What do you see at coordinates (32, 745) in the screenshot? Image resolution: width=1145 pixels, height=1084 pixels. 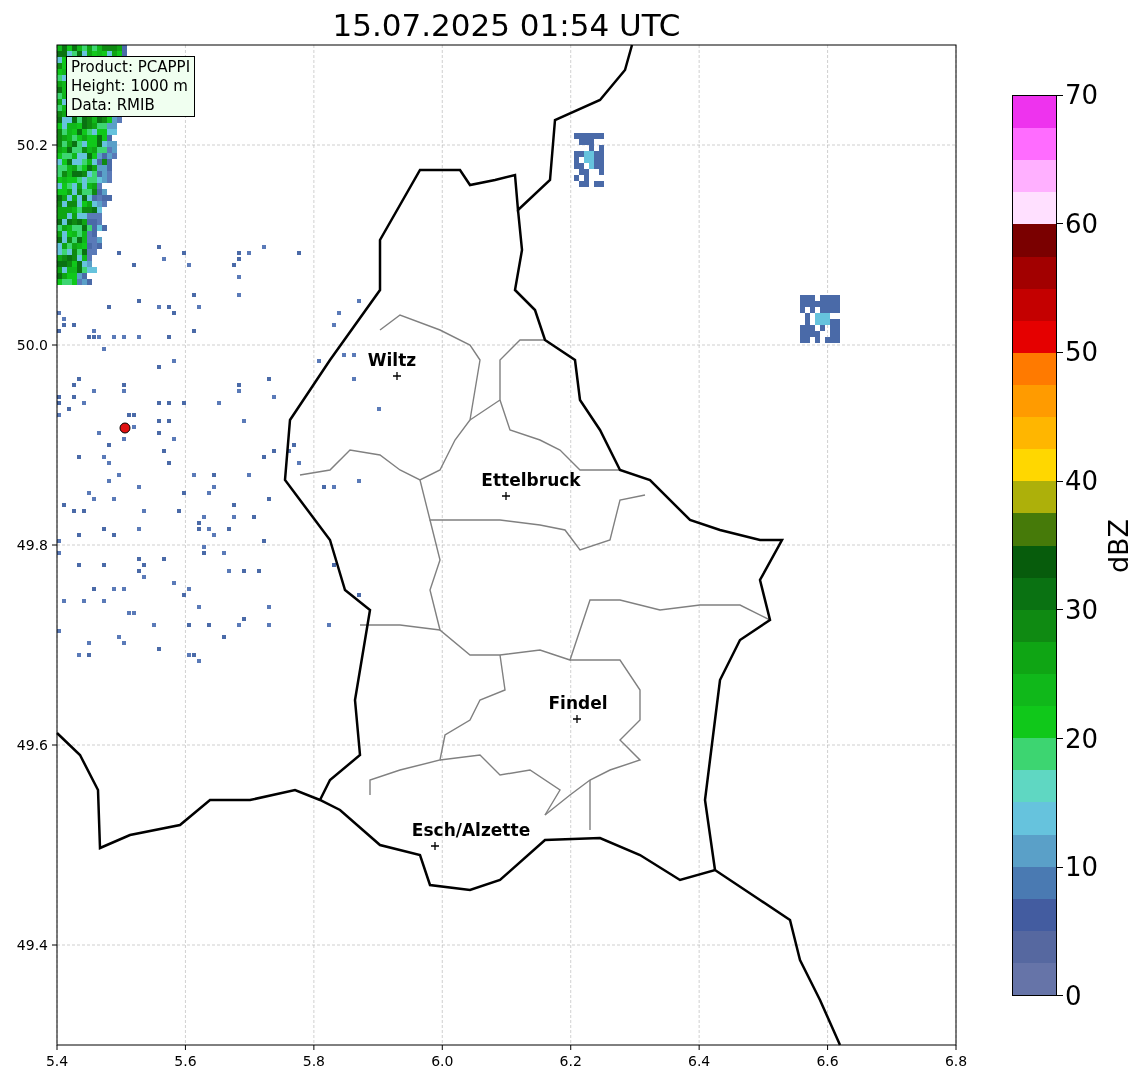 I see `y-tick-label: 49.6` at bounding box center [32, 745].